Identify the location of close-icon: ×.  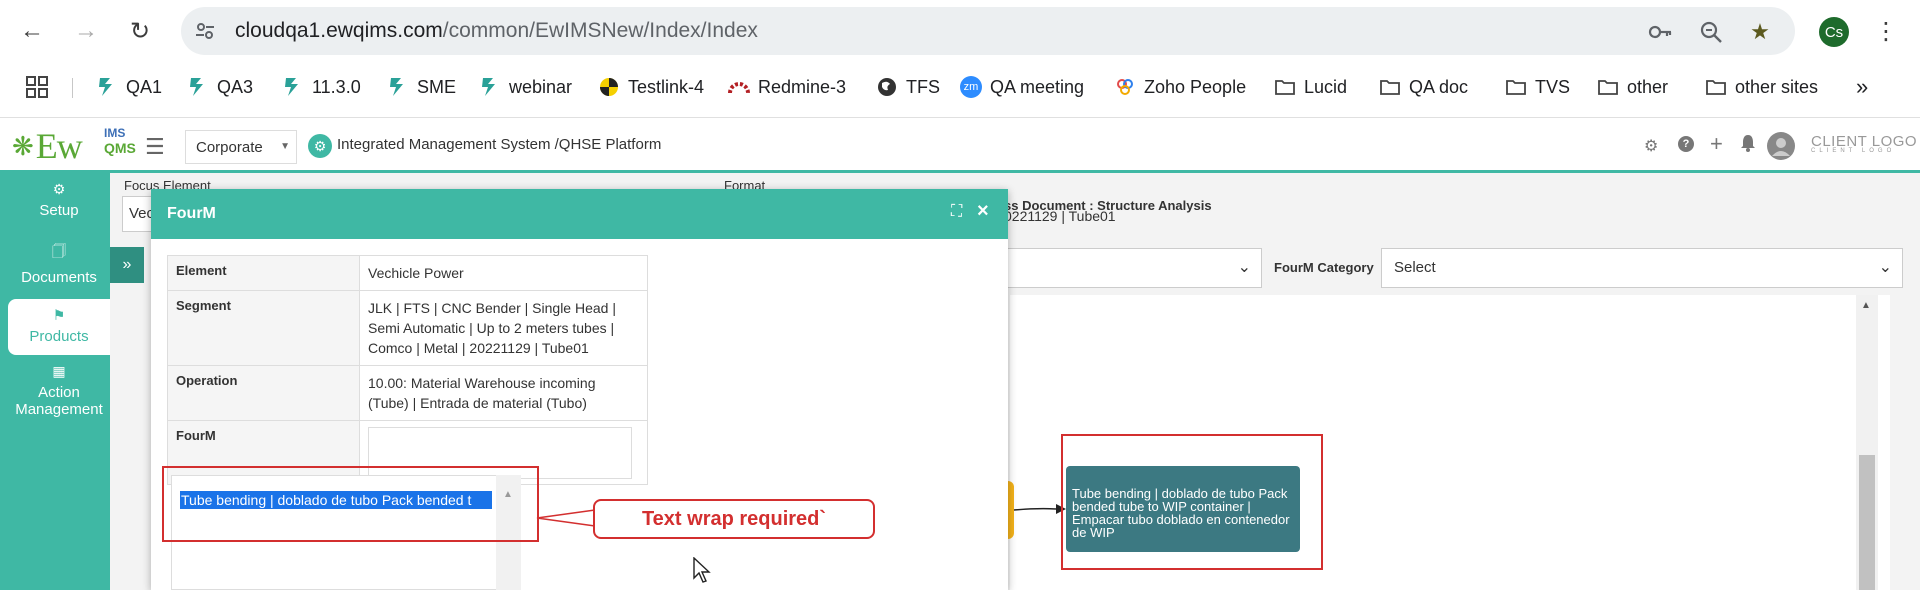
(983, 211).